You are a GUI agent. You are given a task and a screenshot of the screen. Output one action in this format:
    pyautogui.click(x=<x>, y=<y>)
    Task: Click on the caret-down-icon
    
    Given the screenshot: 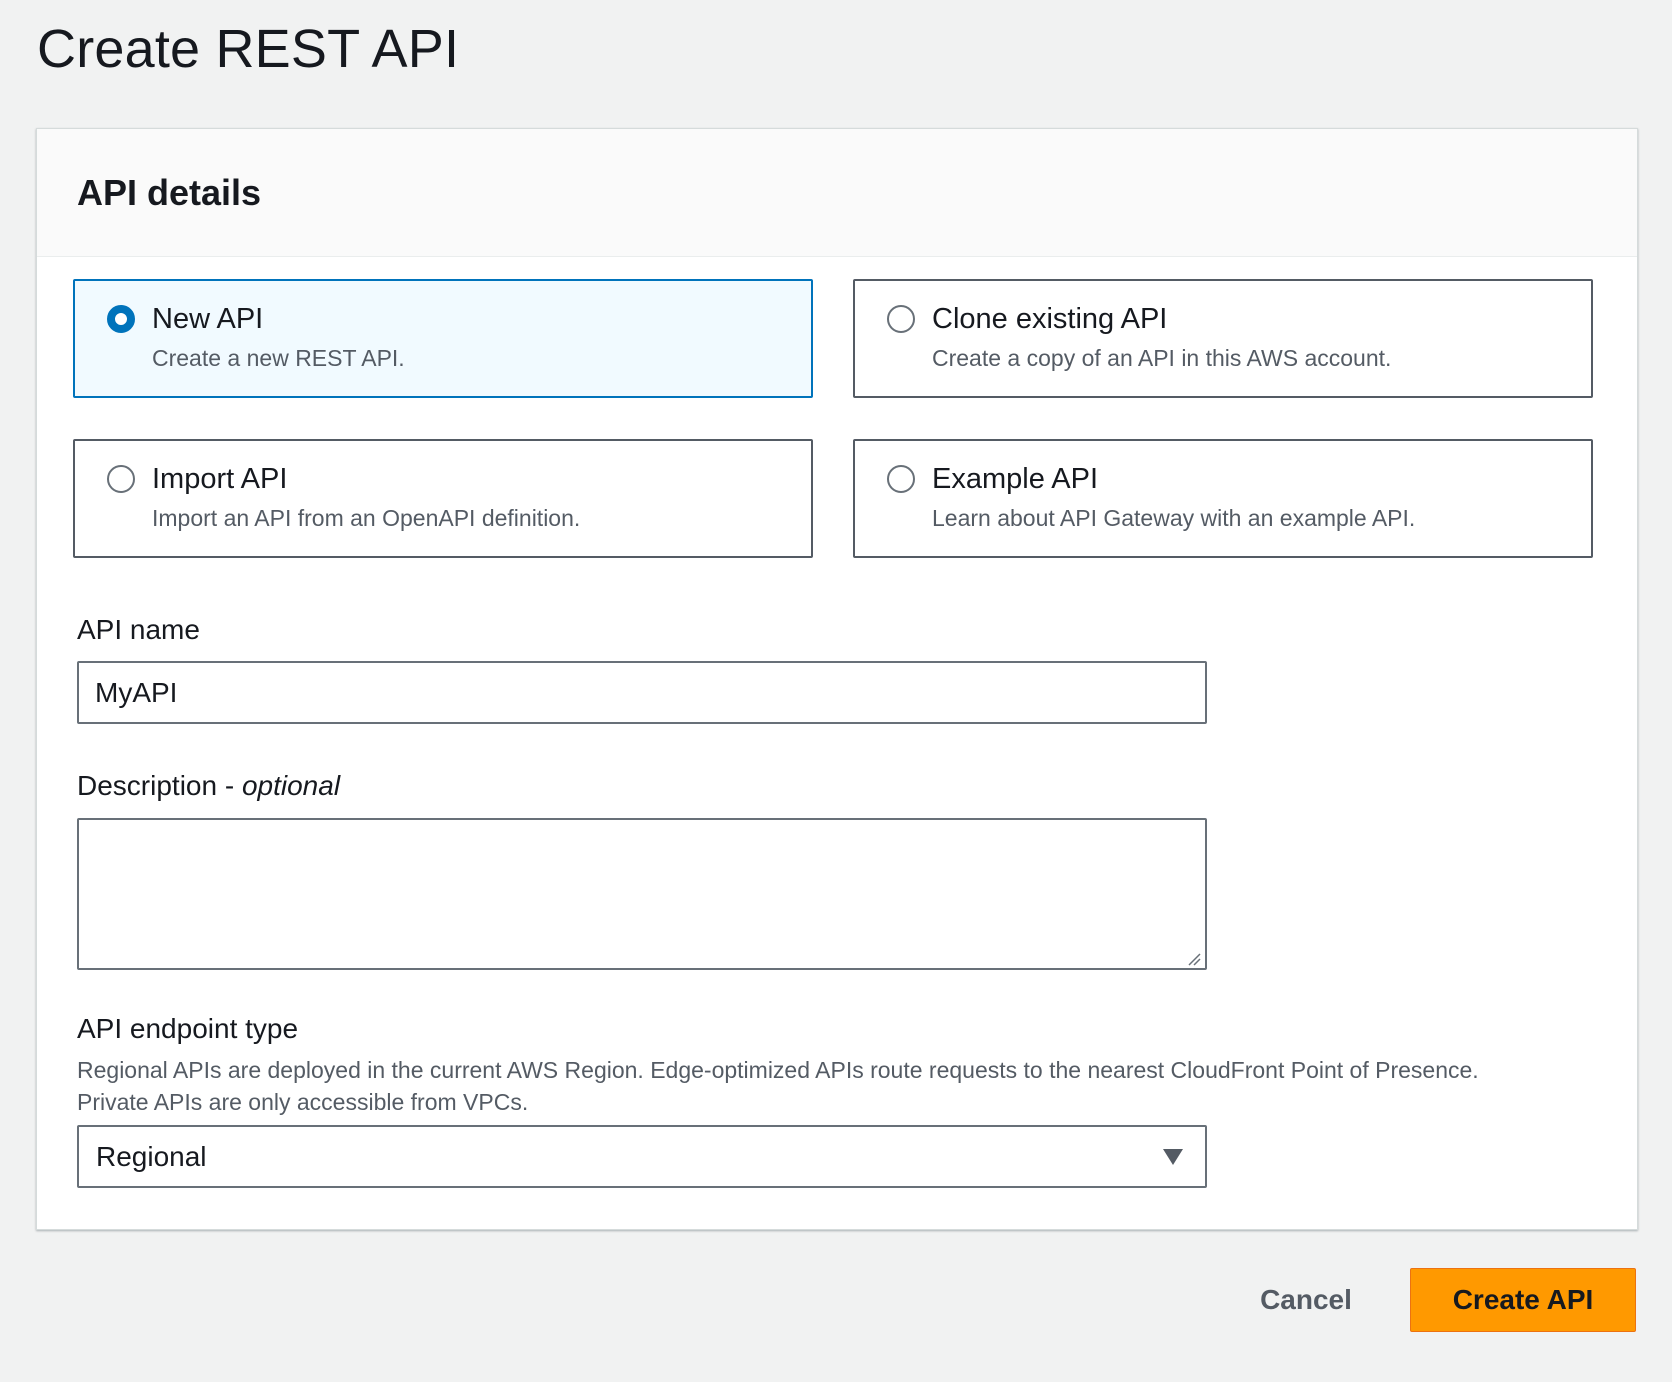 What is the action you would take?
    pyautogui.click(x=1173, y=1157)
    